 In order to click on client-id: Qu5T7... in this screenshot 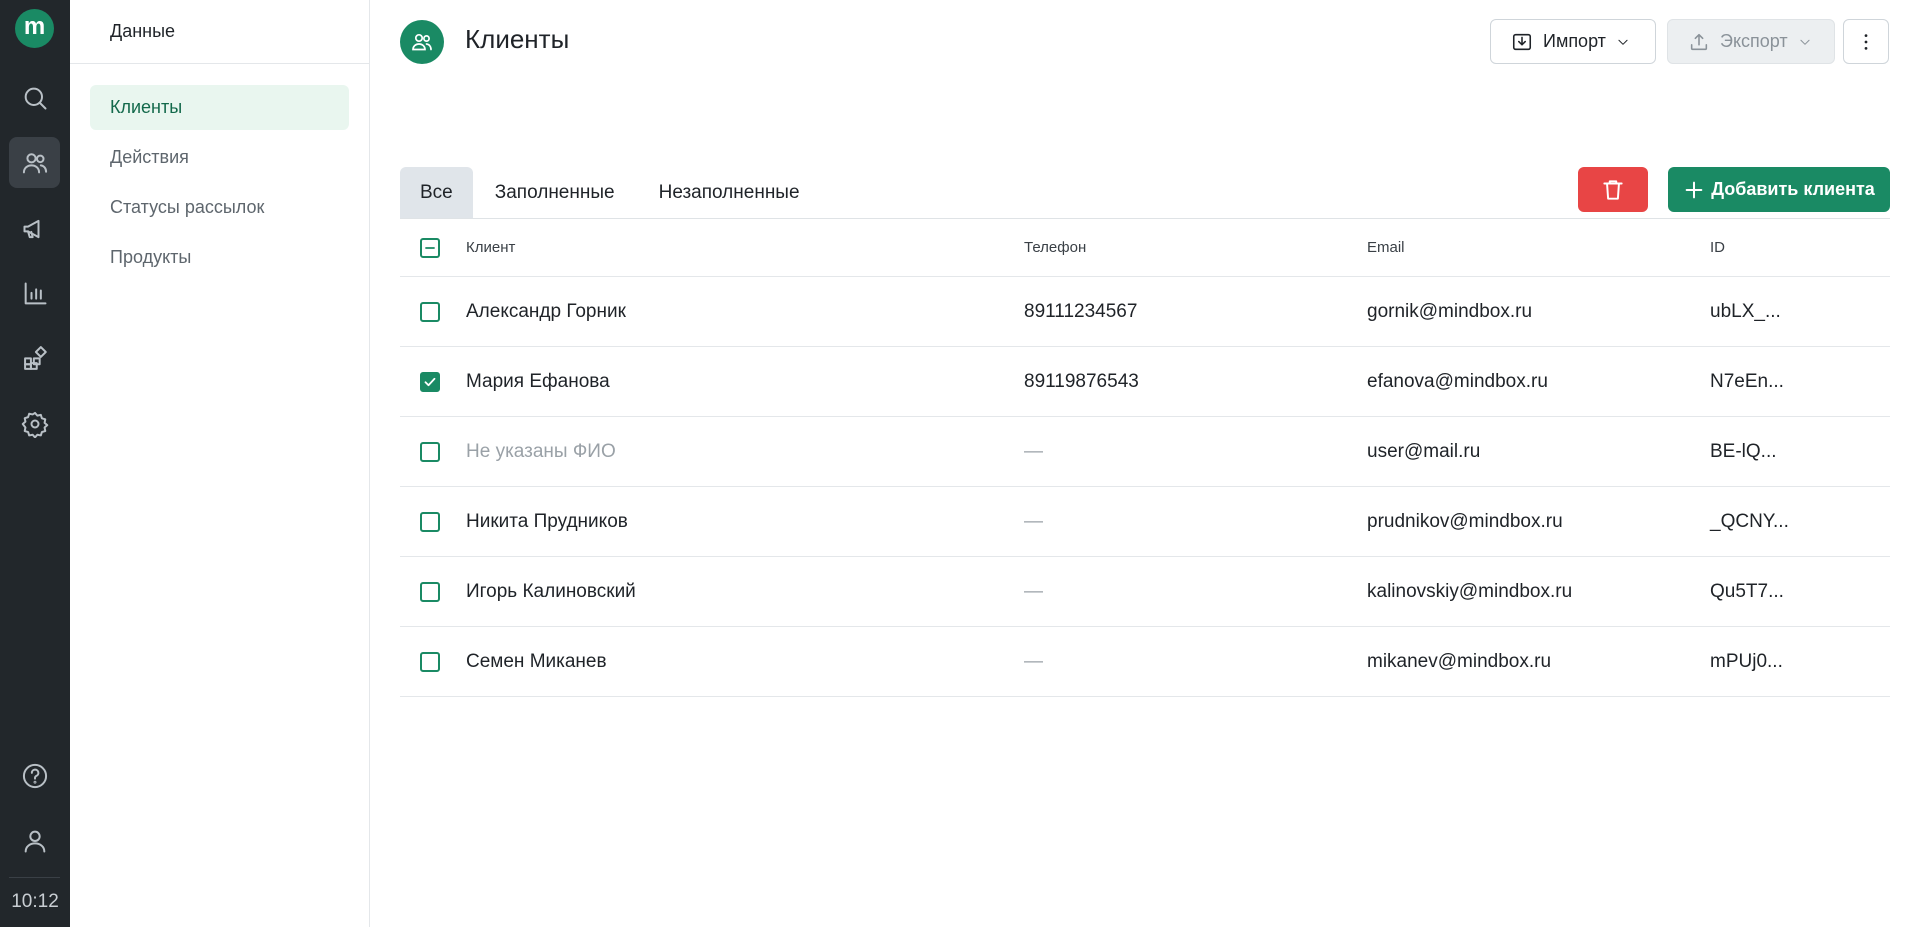, I will do `click(1747, 591)`.